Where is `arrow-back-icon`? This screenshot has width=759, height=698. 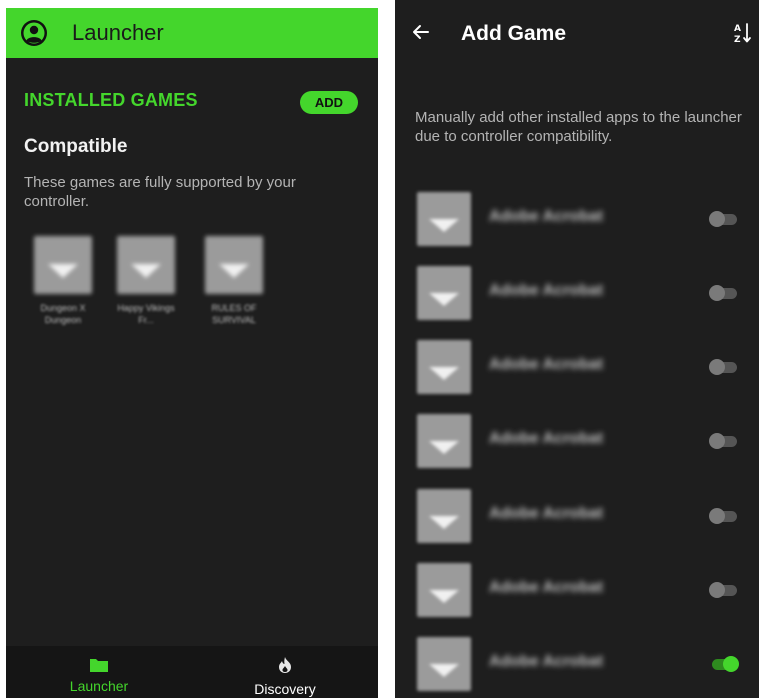
arrow-back-icon is located at coordinates (421, 32).